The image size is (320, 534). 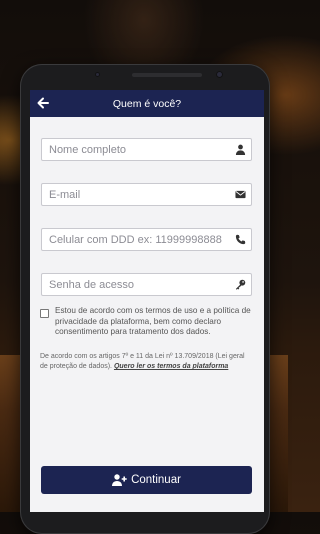 I want to click on name-input, so click(x=138, y=149).